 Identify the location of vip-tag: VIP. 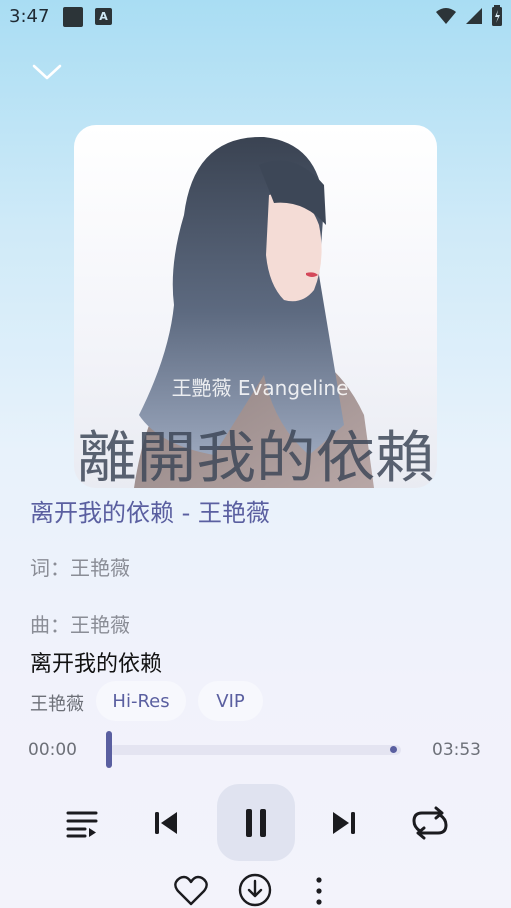
(230, 701).